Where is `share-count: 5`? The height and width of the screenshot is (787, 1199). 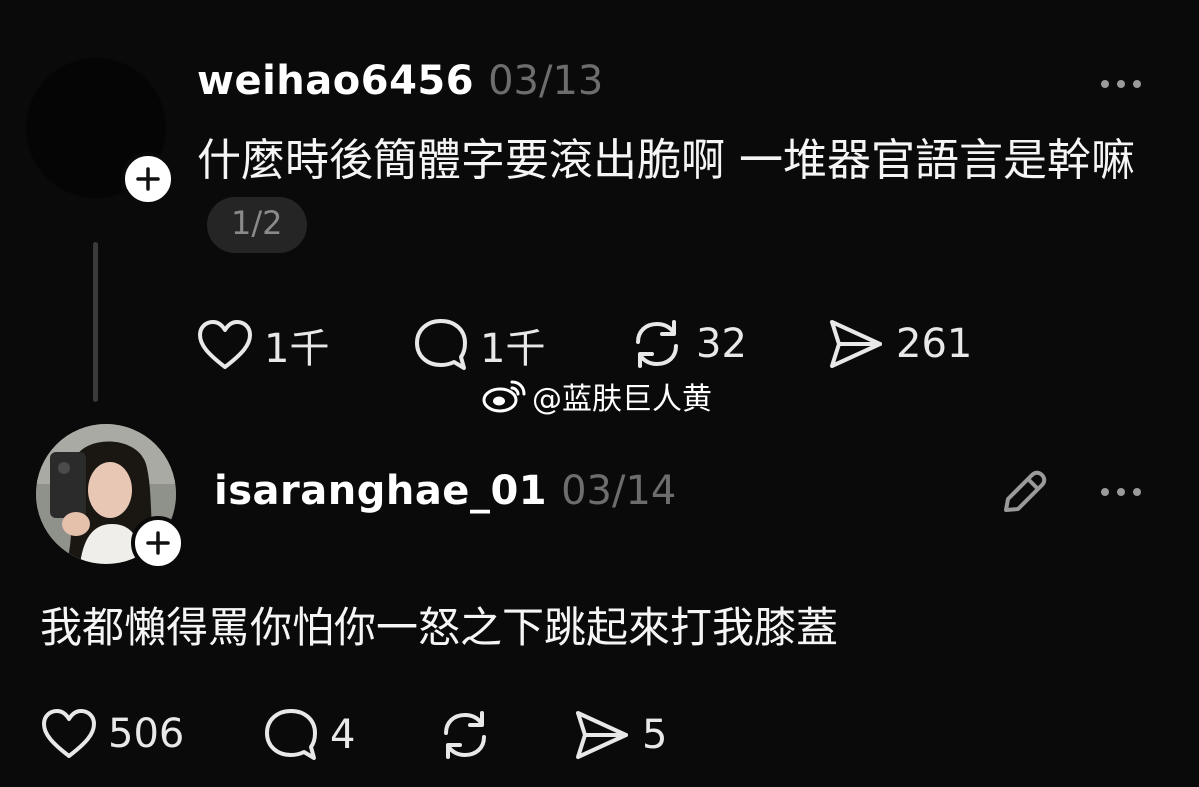
share-count: 5 is located at coordinates (655, 735).